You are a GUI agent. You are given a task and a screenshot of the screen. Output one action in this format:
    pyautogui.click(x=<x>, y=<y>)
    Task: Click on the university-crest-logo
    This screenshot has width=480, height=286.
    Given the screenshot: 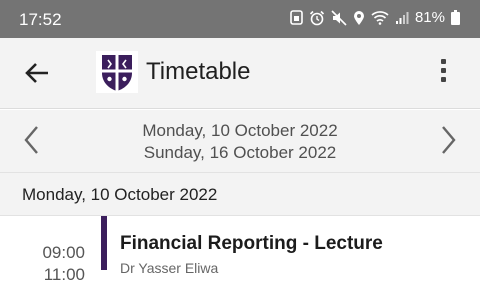 What is the action you would take?
    pyautogui.click(x=117, y=72)
    